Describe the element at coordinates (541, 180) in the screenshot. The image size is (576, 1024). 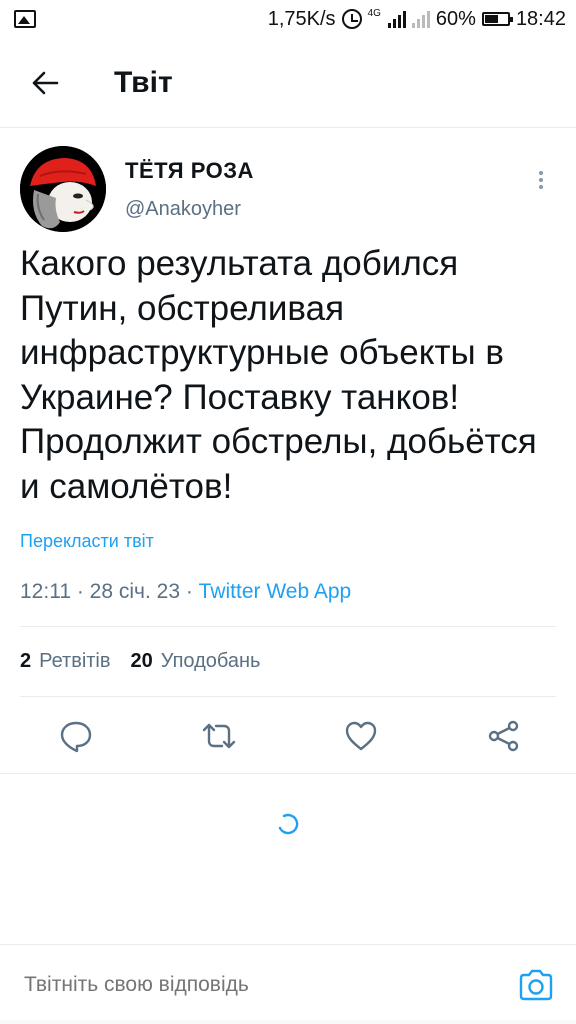
I see `more-options-button` at that location.